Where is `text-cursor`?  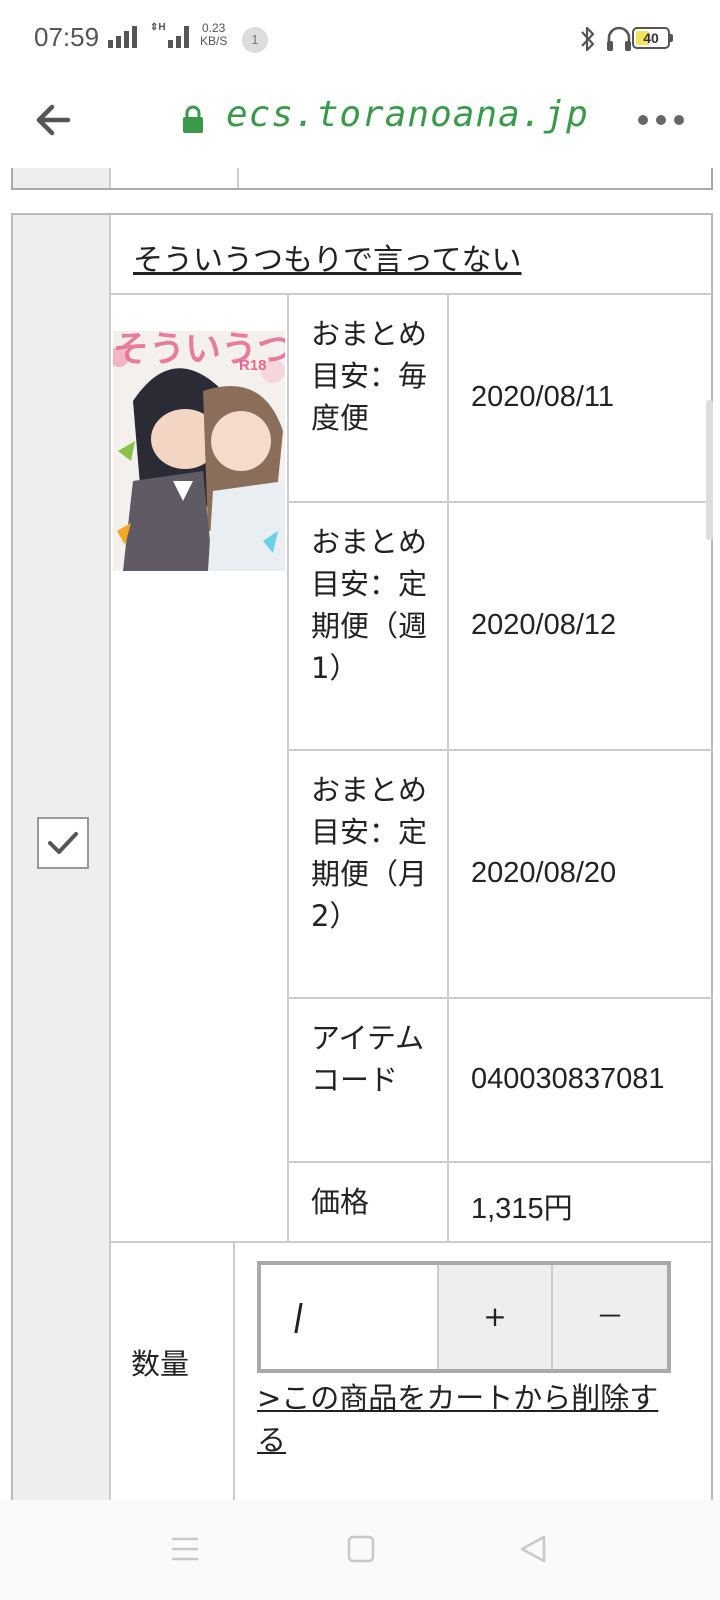
text-cursor is located at coordinates (298, 1318).